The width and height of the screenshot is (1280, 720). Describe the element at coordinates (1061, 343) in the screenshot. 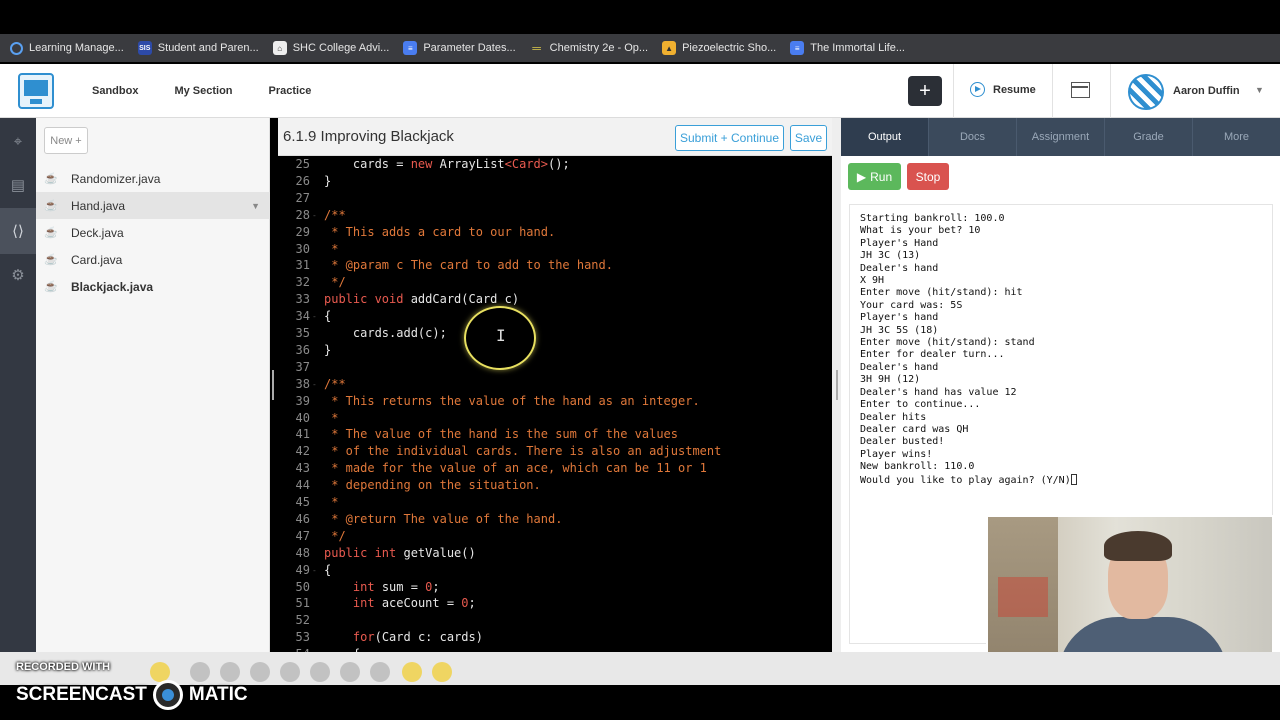

I see `console-line: Enter move (hit/stand): stand` at that location.